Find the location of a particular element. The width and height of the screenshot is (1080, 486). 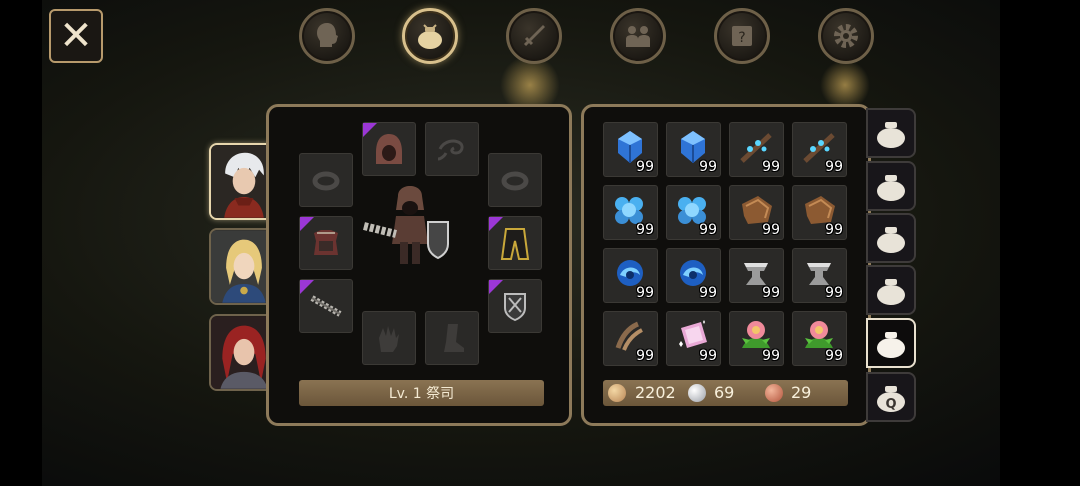

tab-settings is located at coordinates (846, 36).